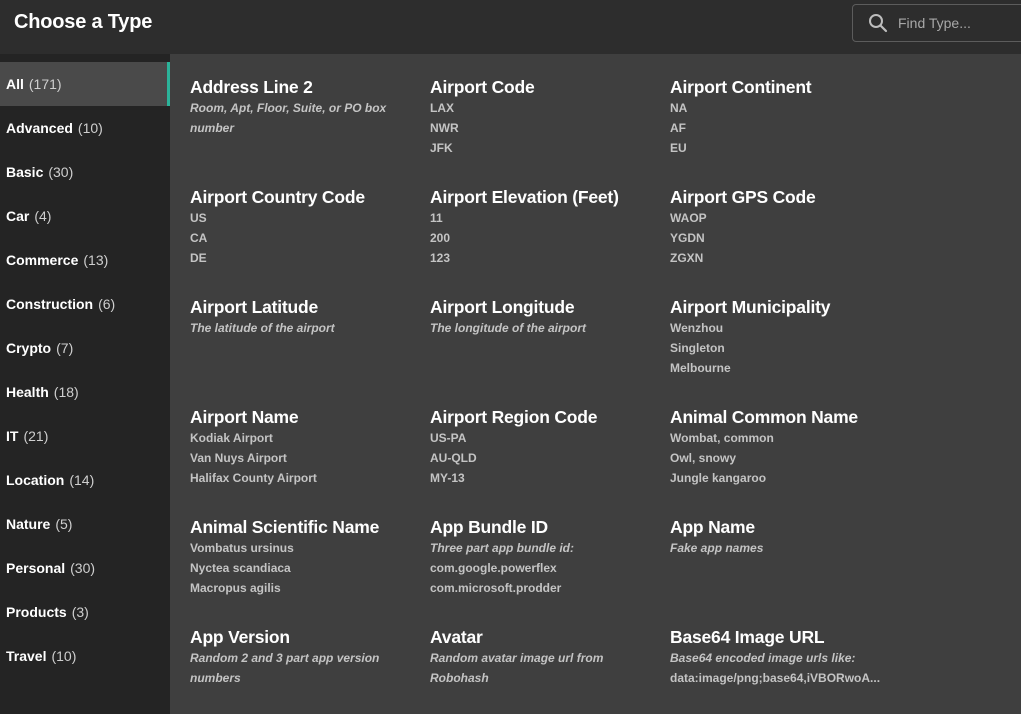  What do you see at coordinates (545, 447) in the screenshot?
I see `type-card: Airport Region Code US-PA AU-QLD MY-13` at bounding box center [545, 447].